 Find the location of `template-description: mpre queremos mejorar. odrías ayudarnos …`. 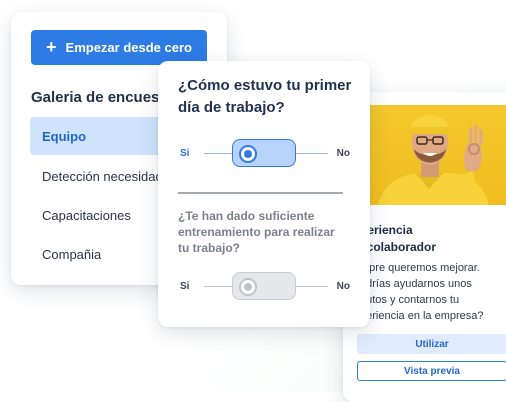

template-description: mpre queremos mejorar. odrías ayudarnos … is located at coordinates (433, 292).